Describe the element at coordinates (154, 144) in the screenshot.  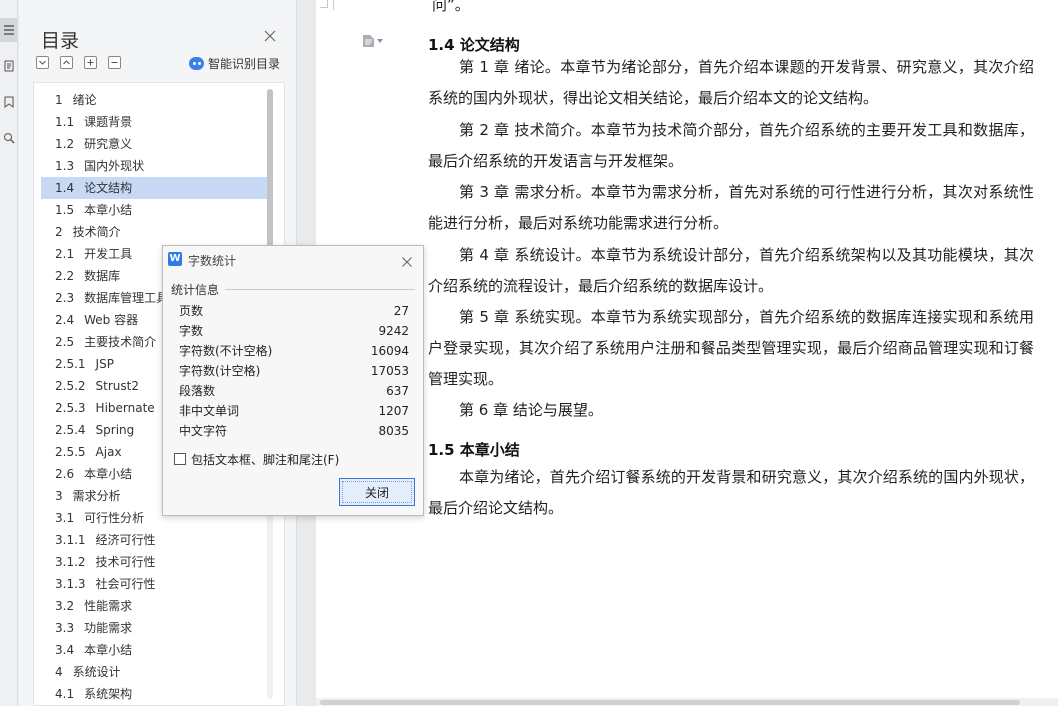
I see `toc-item: 1.2 研究意义` at that location.